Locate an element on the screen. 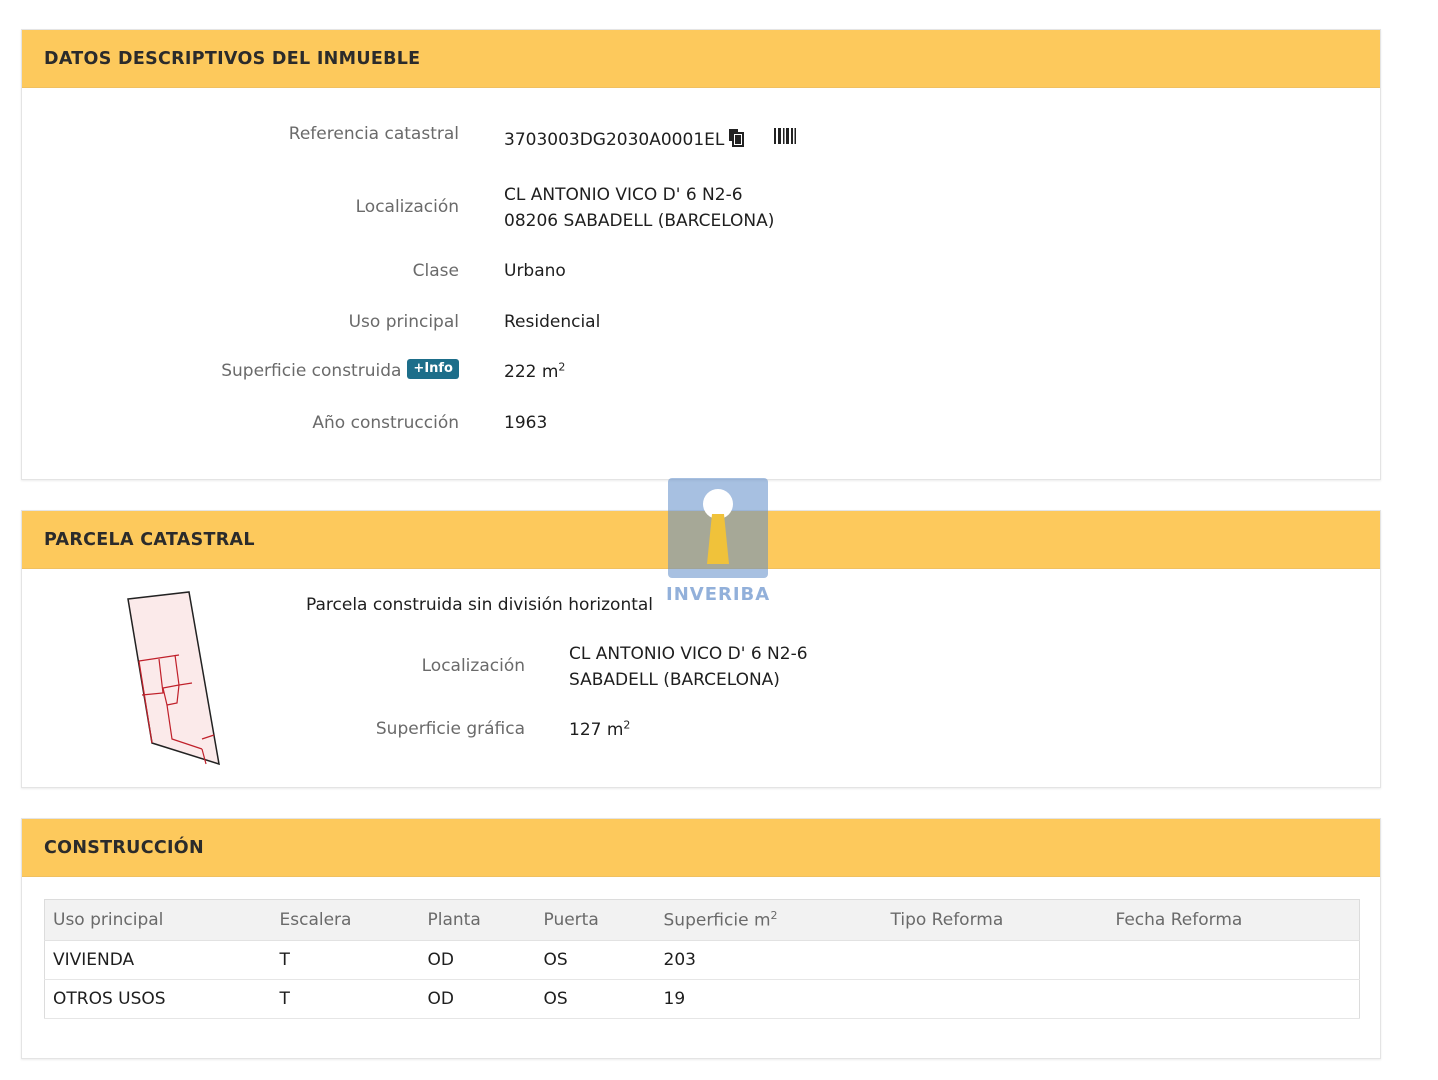 The image size is (1438, 1080). superficie-construida-value-wrap: 222 m2 is located at coordinates (534, 372).